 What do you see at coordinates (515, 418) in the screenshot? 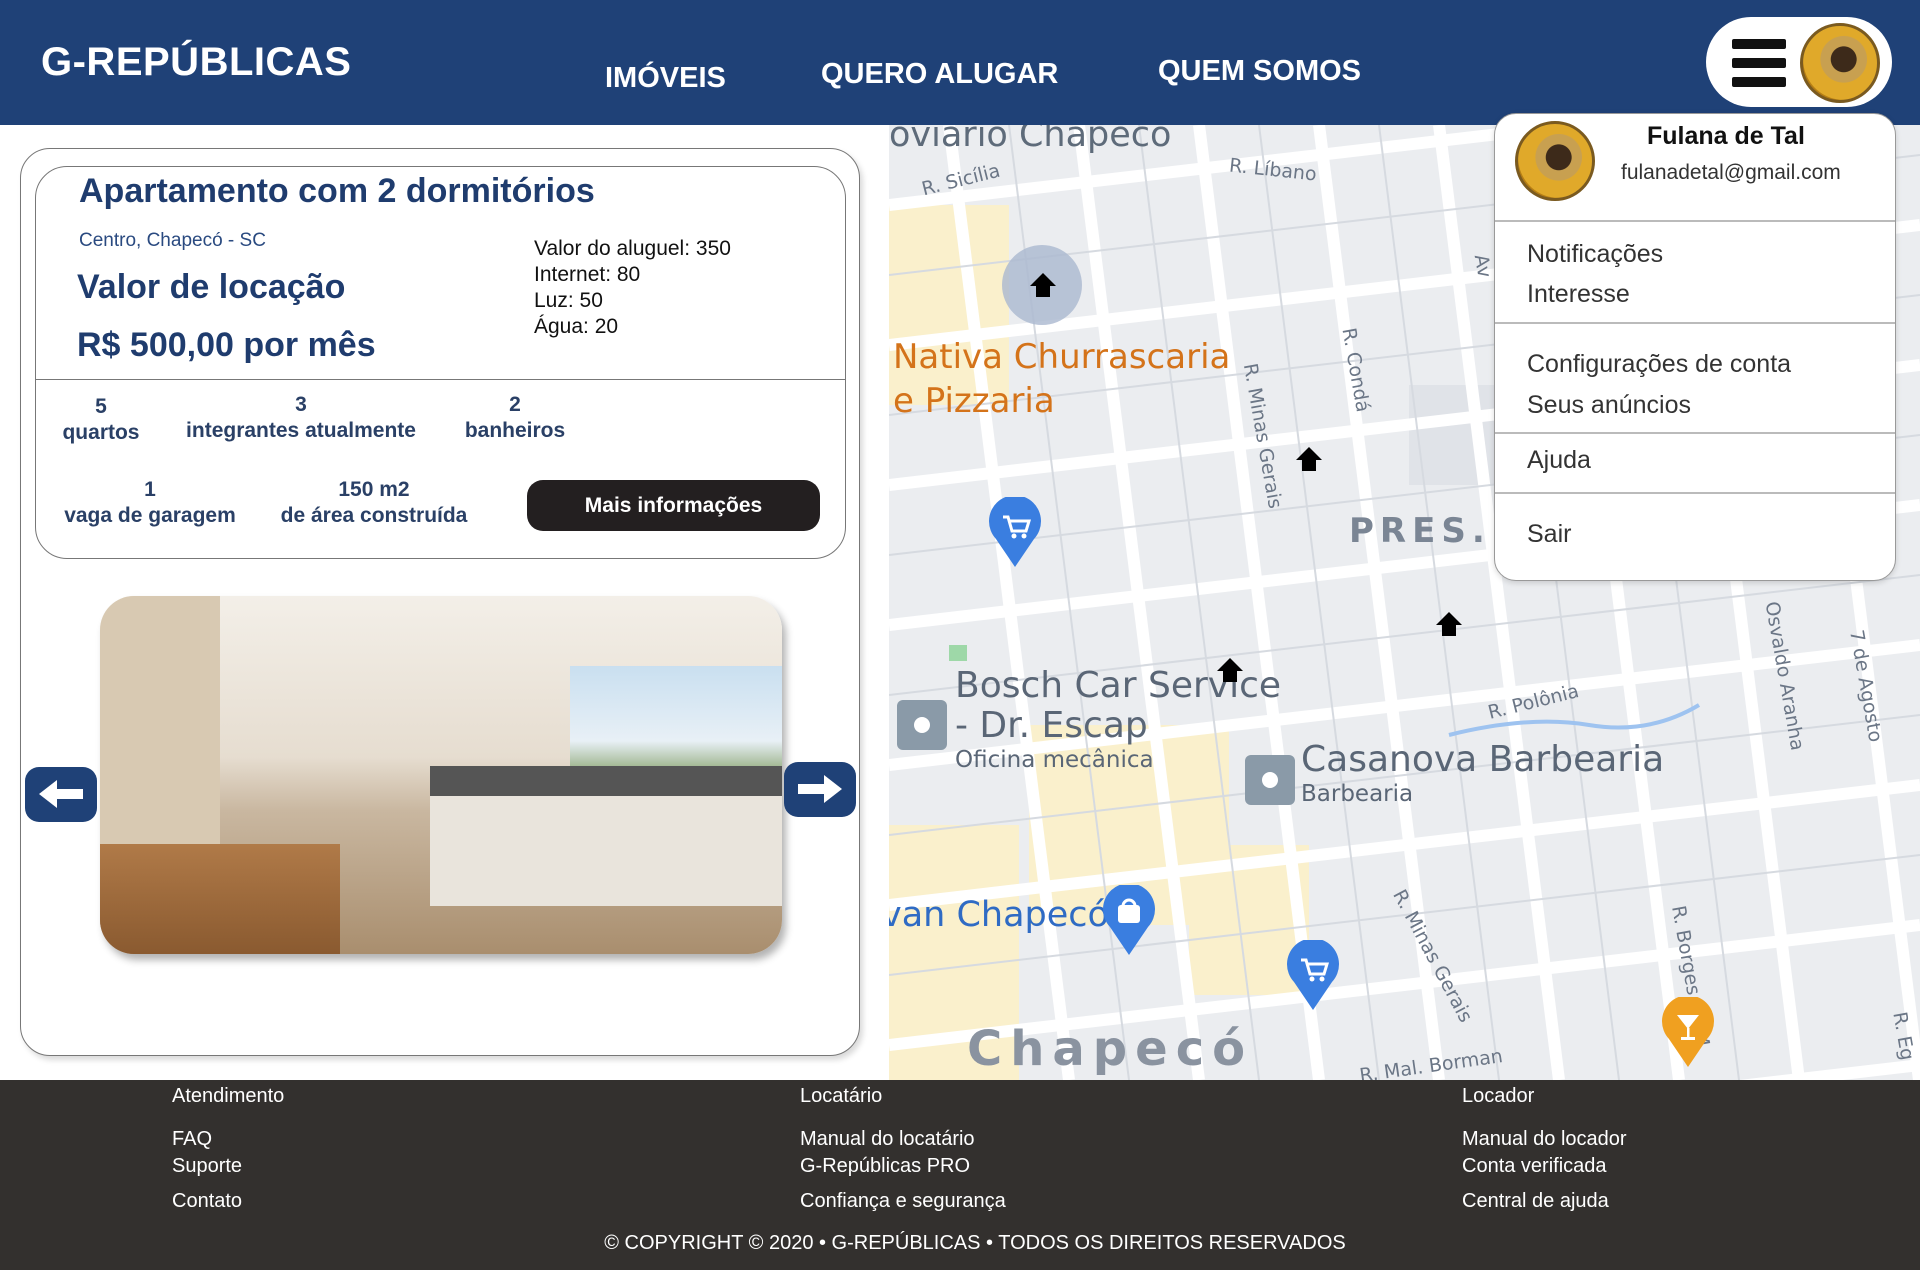
I see `stat-bathrooms: 2 banheiros` at bounding box center [515, 418].